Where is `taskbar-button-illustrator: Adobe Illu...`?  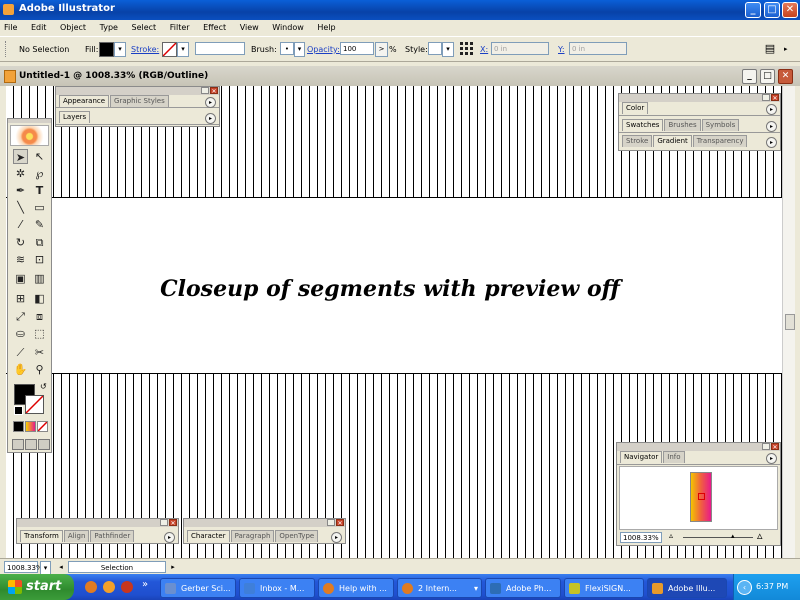 taskbar-button-illustrator: Adobe Illu... is located at coordinates (687, 588).